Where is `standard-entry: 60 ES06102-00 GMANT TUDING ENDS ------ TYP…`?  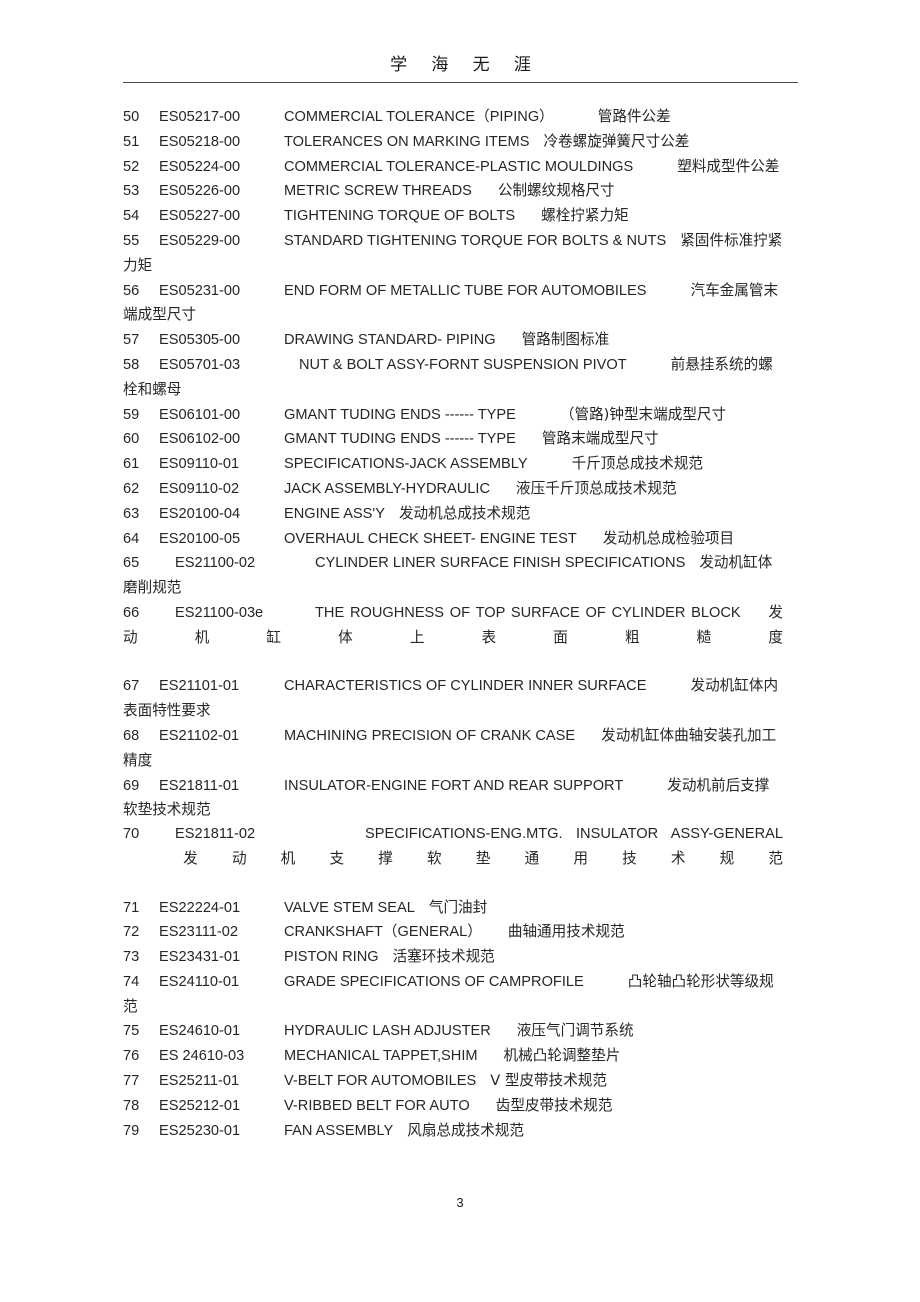 standard-entry: 60 ES06102-00 GMANT TUDING ENDS ------ TYP… is located at coordinates (453, 439).